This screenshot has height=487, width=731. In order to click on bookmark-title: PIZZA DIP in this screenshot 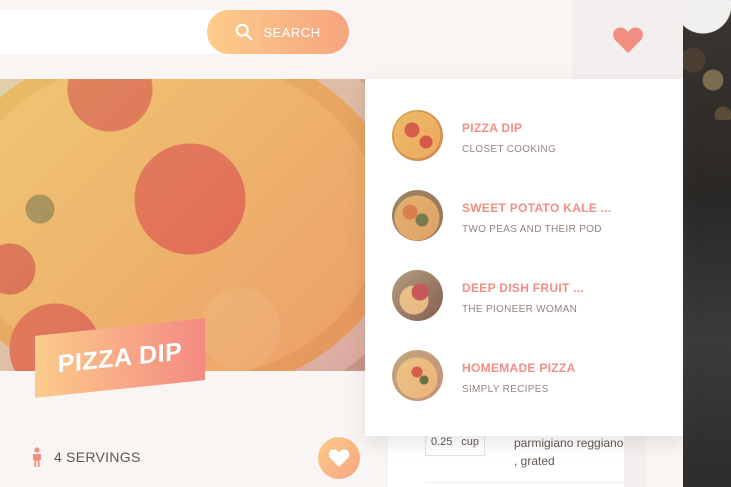, I will do `click(492, 128)`.